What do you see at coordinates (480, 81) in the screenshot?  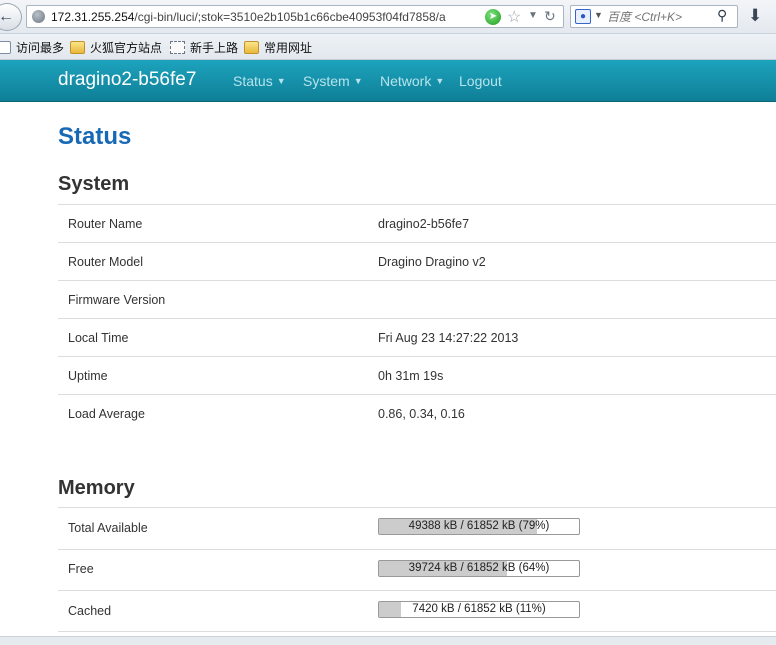 I see `nav-logout: Logout` at bounding box center [480, 81].